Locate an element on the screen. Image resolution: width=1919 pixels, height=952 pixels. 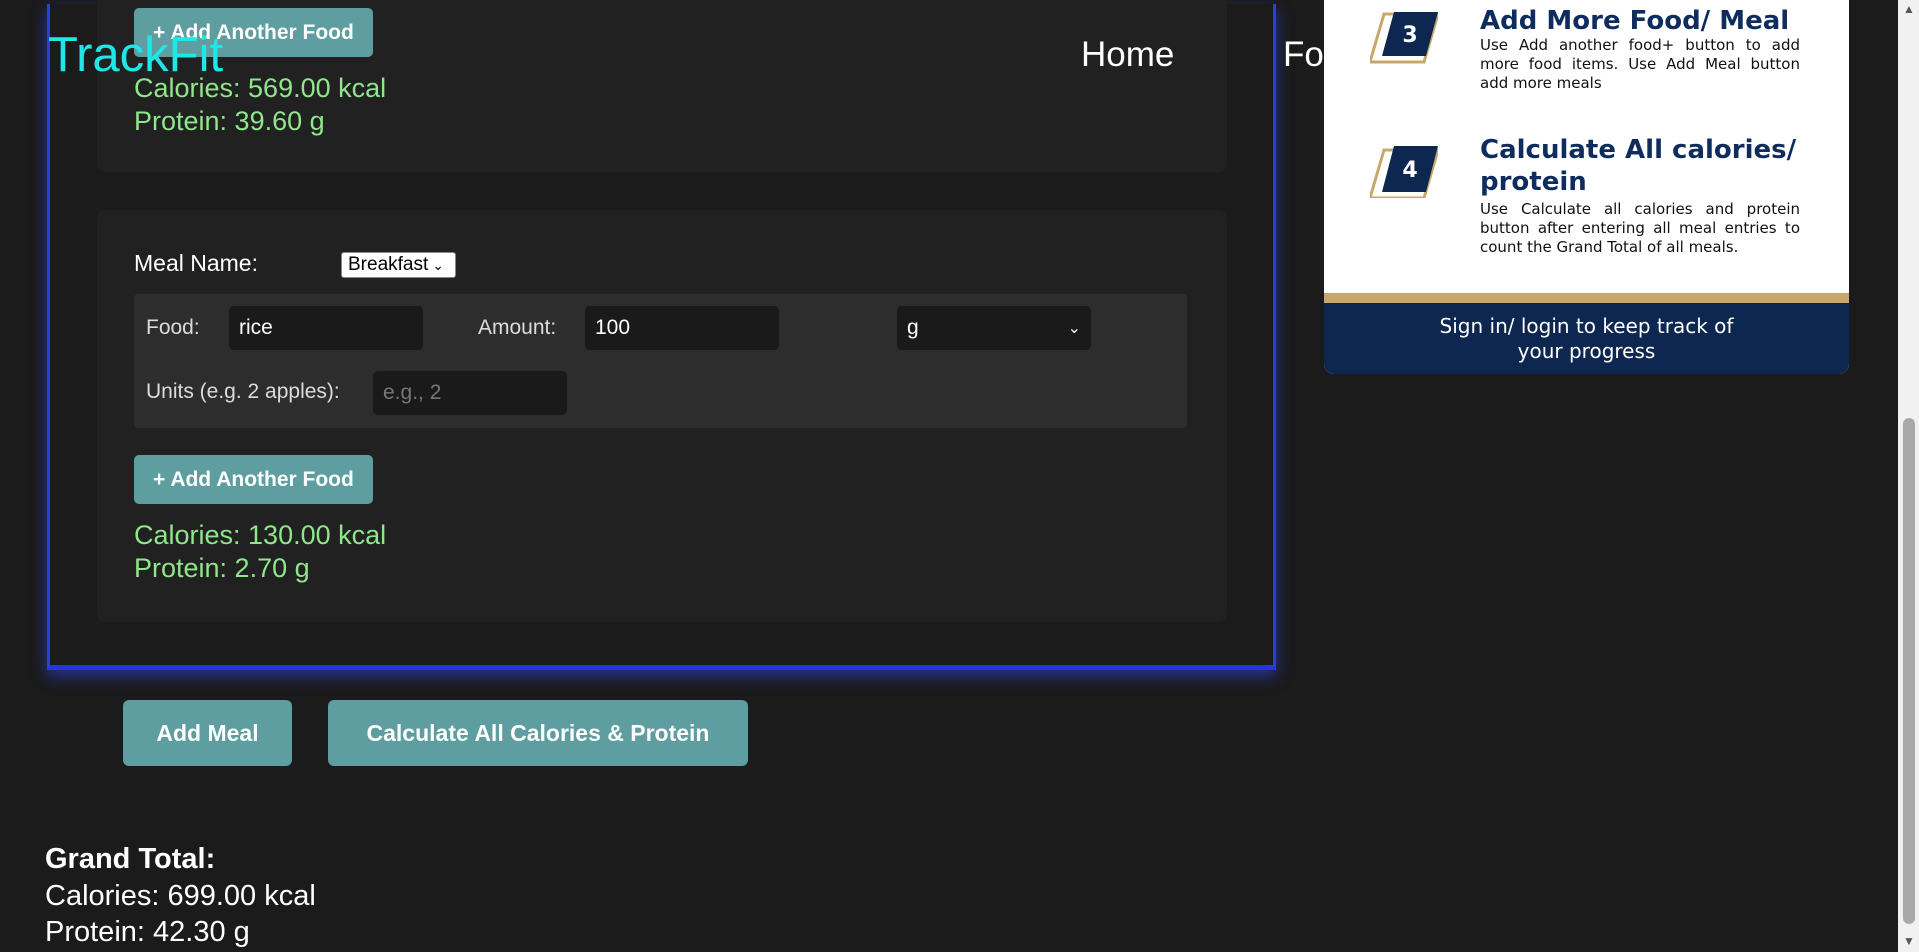
step-number: 3 is located at coordinates (1409, 35).